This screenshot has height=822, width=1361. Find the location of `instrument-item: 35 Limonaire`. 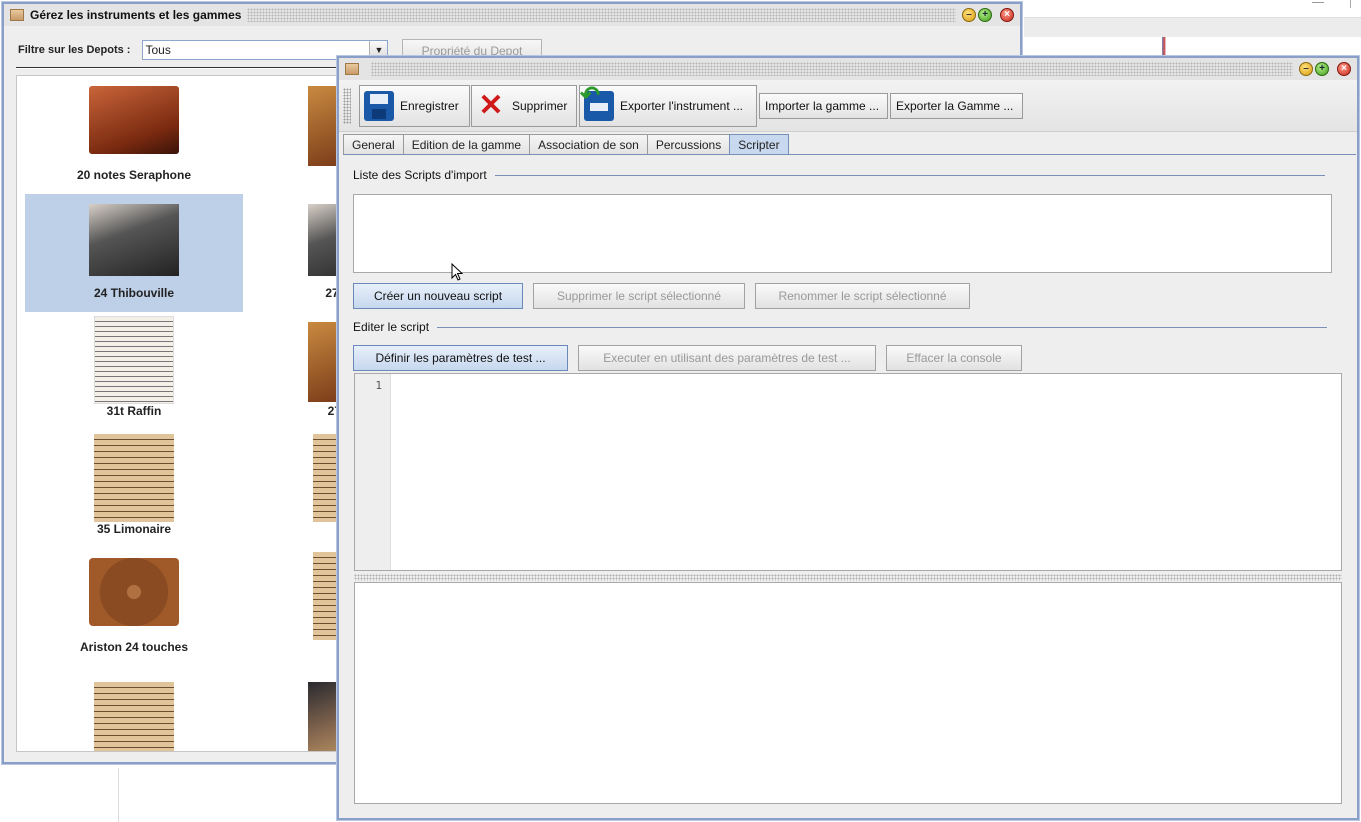

instrument-item: 35 Limonaire is located at coordinates (134, 489).